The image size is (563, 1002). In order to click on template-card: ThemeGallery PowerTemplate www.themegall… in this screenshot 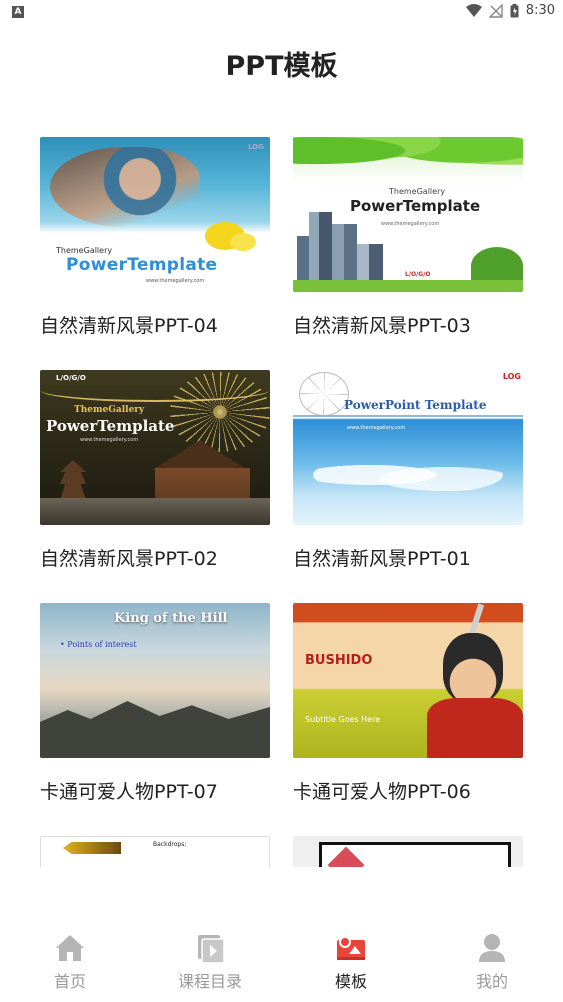, I will do `click(408, 237)`.